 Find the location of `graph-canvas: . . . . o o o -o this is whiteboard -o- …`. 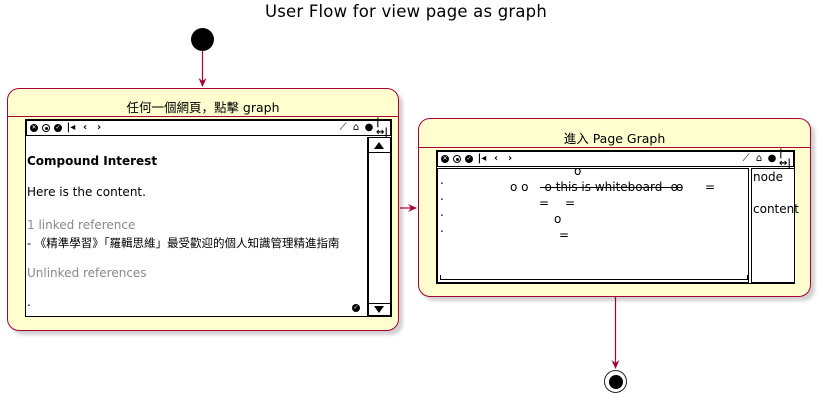

graph-canvas: . . . . o o o -o this is whiteboard -o- … is located at coordinates (593, 223).